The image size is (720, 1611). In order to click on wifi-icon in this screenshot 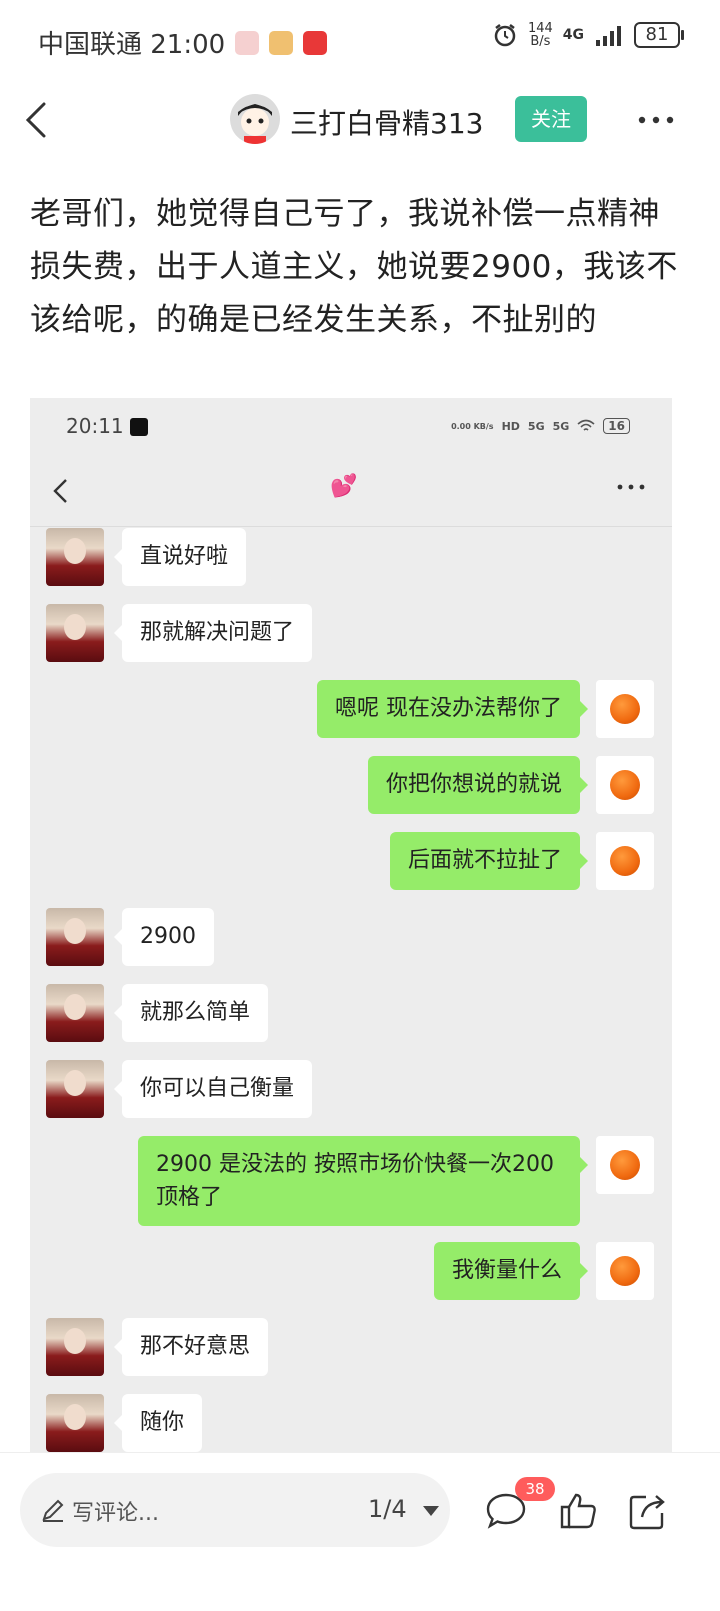, I will do `click(586, 425)`.